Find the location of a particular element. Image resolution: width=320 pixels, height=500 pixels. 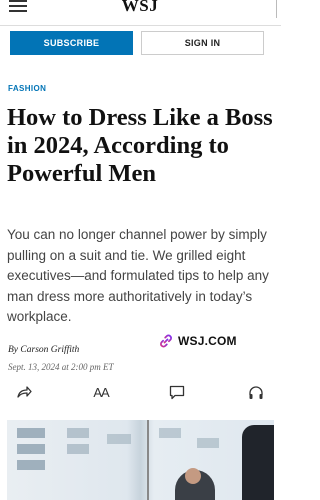

text-size-label: AA is located at coordinates (101, 392).